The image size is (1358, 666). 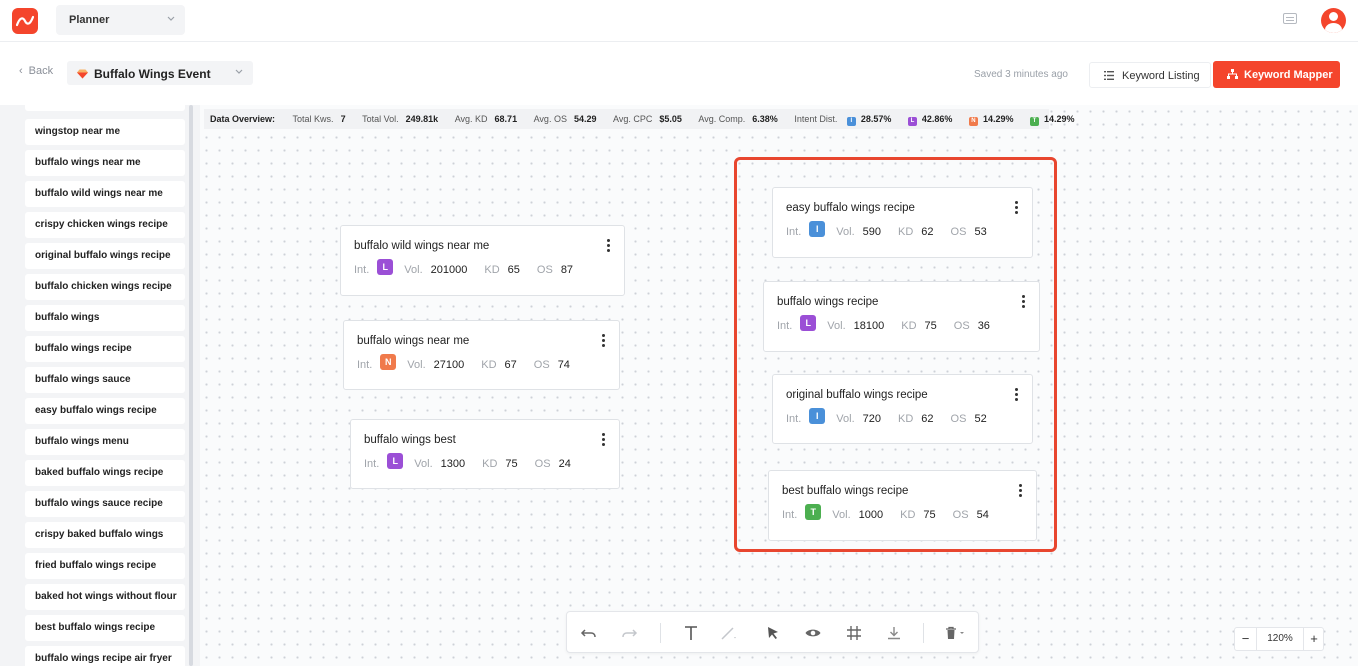 What do you see at coordinates (691, 633) in the screenshot?
I see `text-icon` at bounding box center [691, 633].